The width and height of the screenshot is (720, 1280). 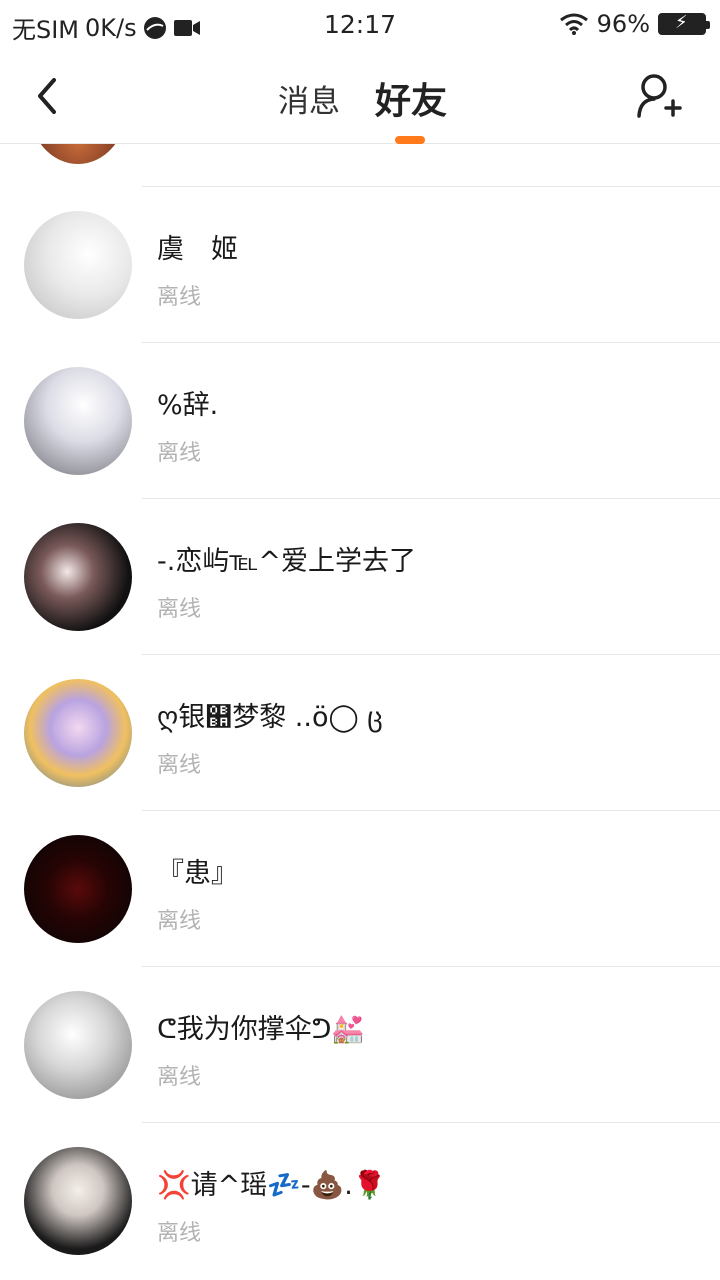 I want to click on tab-friends: 好友, so click(x=411, y=98).